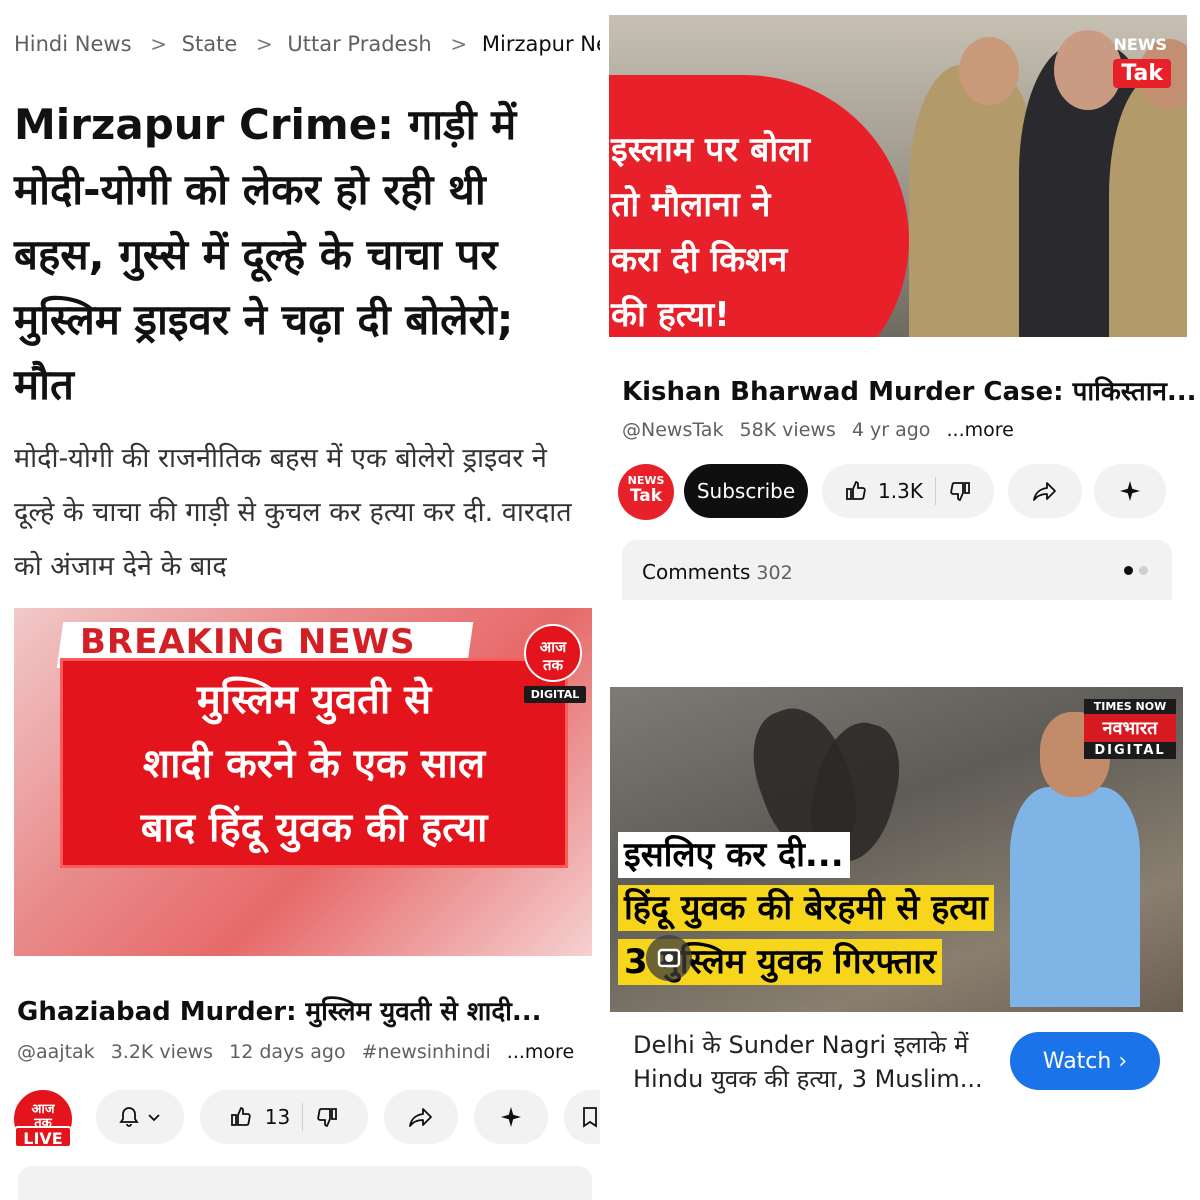 This screenshot has height=1200, width=1200. What do you see at coordinates (806, 908) in the screenshot?
I see `thumbnail-caption-line: हिंदू युवक की बेरहमी से हत्या` at bounding box center [806, 908].